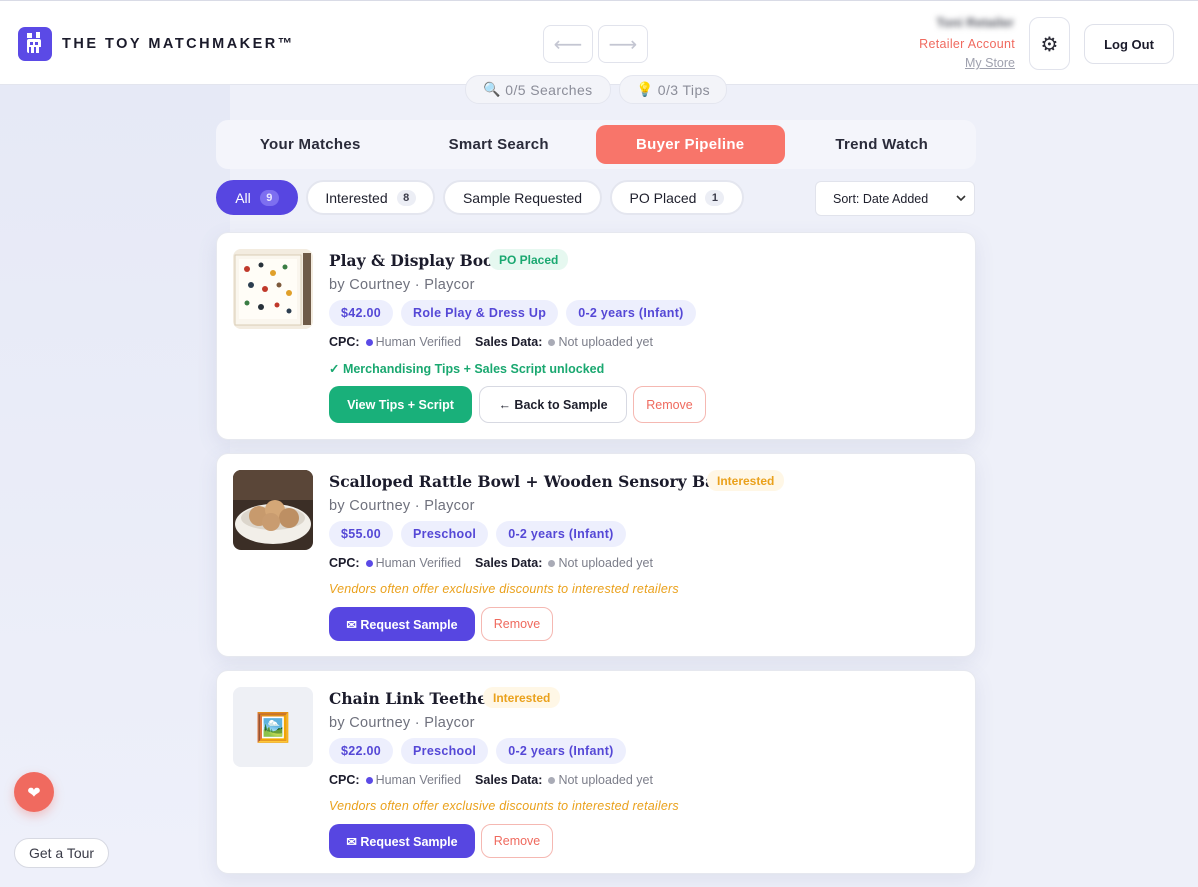  Describe the element at coordinates (416, 260) in the screenshot. I see `product-title: Play & Display Book` at that location.